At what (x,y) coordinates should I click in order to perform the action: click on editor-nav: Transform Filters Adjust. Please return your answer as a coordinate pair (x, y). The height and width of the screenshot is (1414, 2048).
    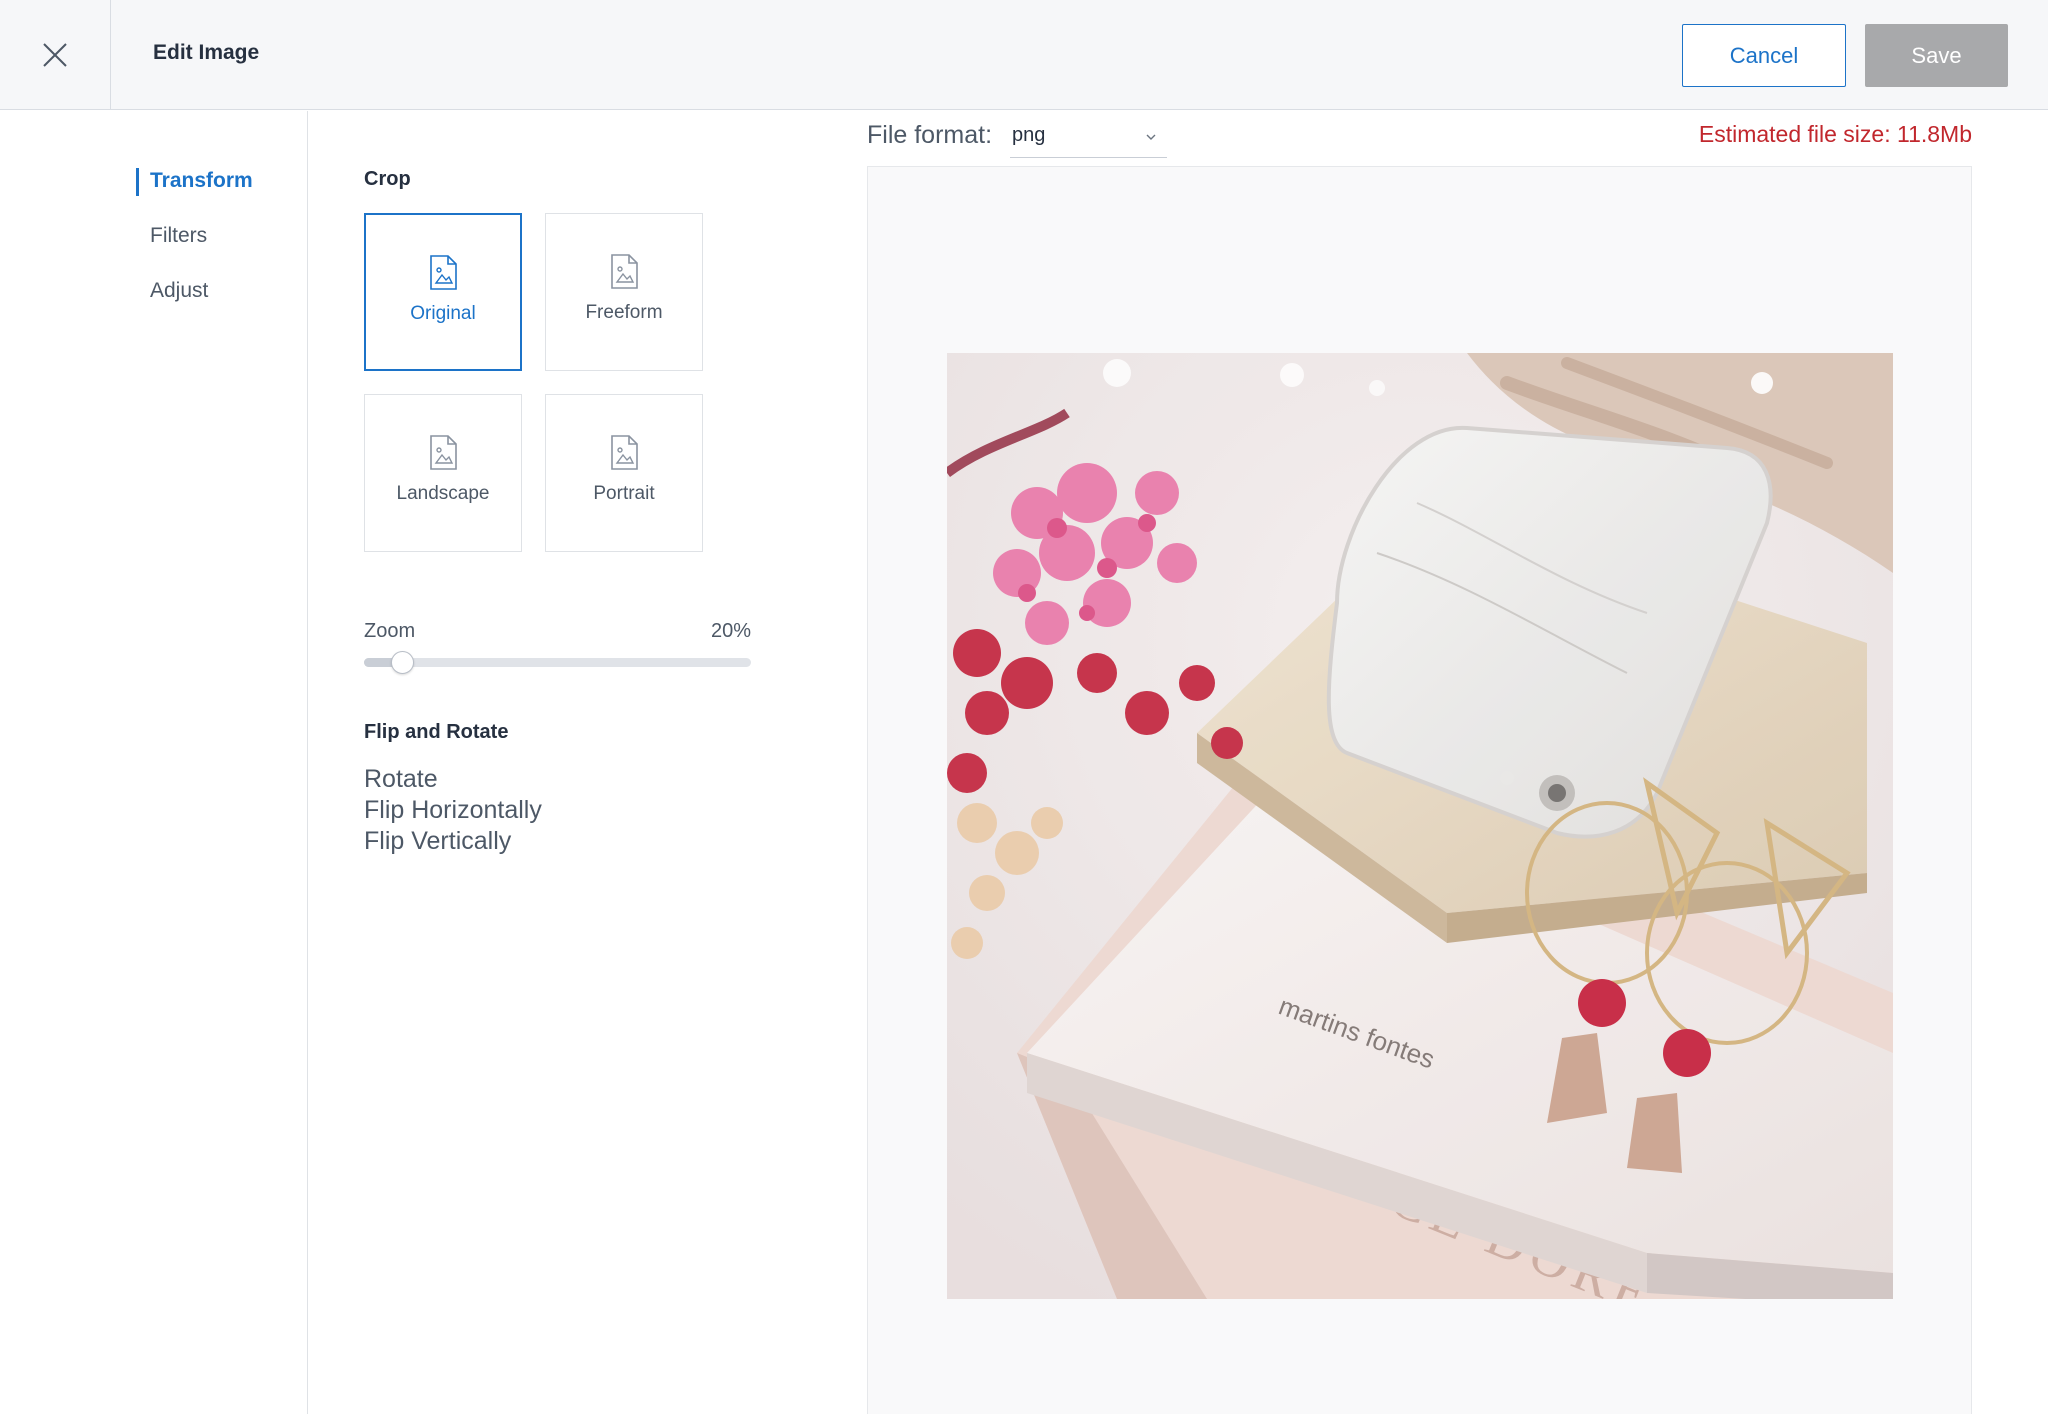
    Looking at the image, I should click on (154, 762).